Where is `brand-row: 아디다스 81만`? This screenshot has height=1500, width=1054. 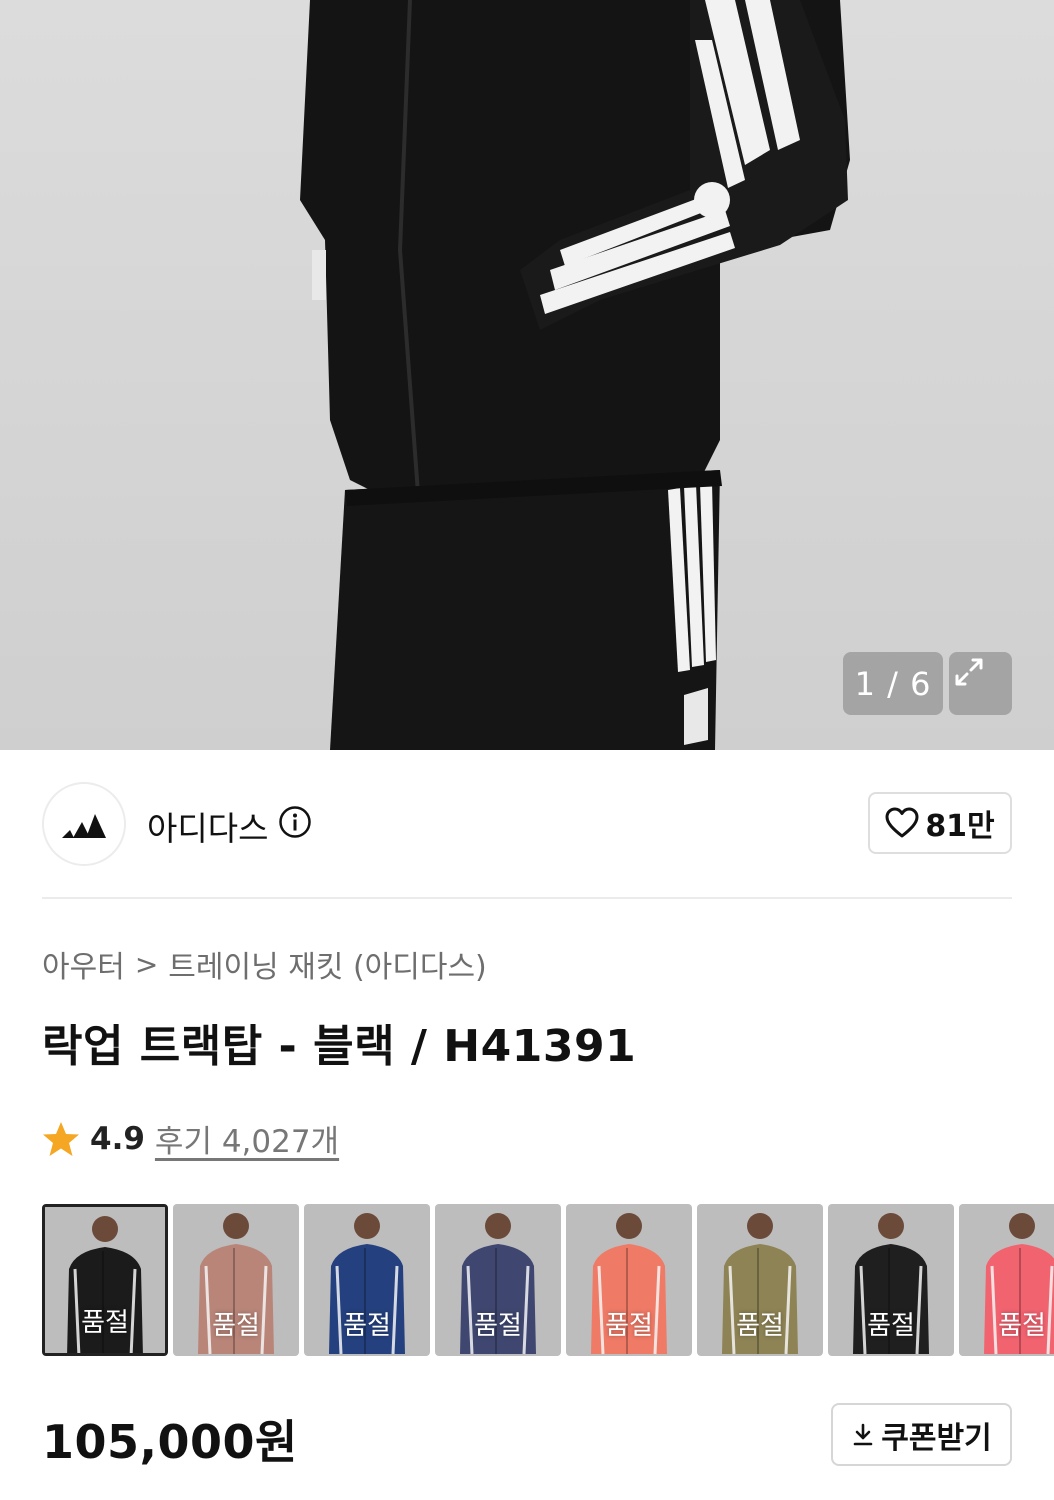 brand-row: 아디다스 81만 is located at coordinates (527, 824).